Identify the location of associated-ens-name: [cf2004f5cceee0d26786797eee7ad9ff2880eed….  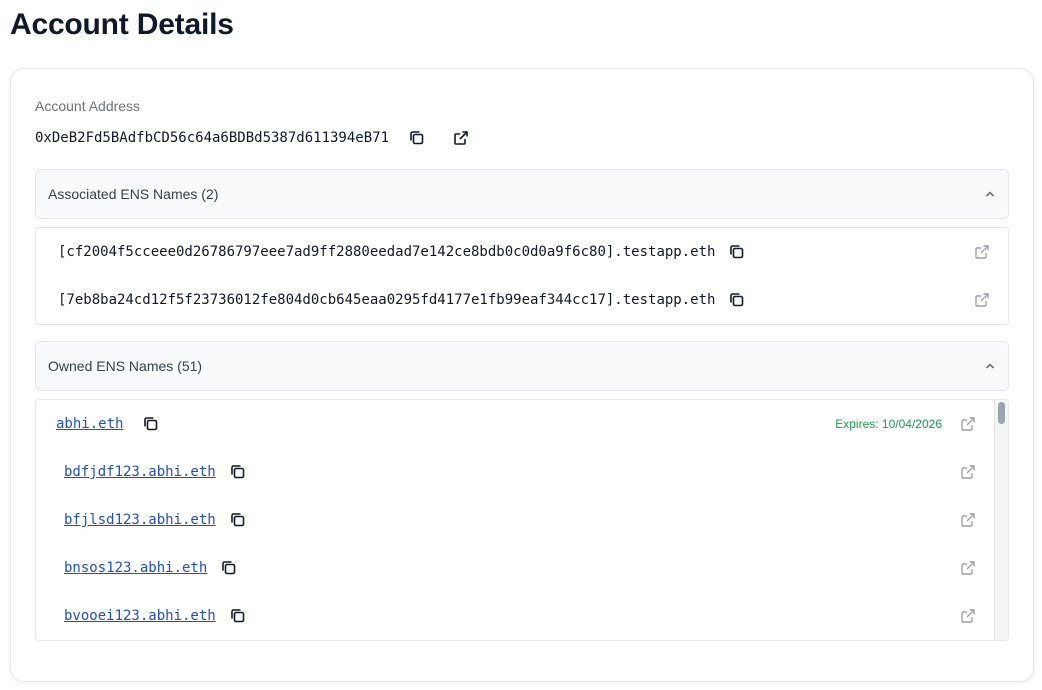
(387, 252).